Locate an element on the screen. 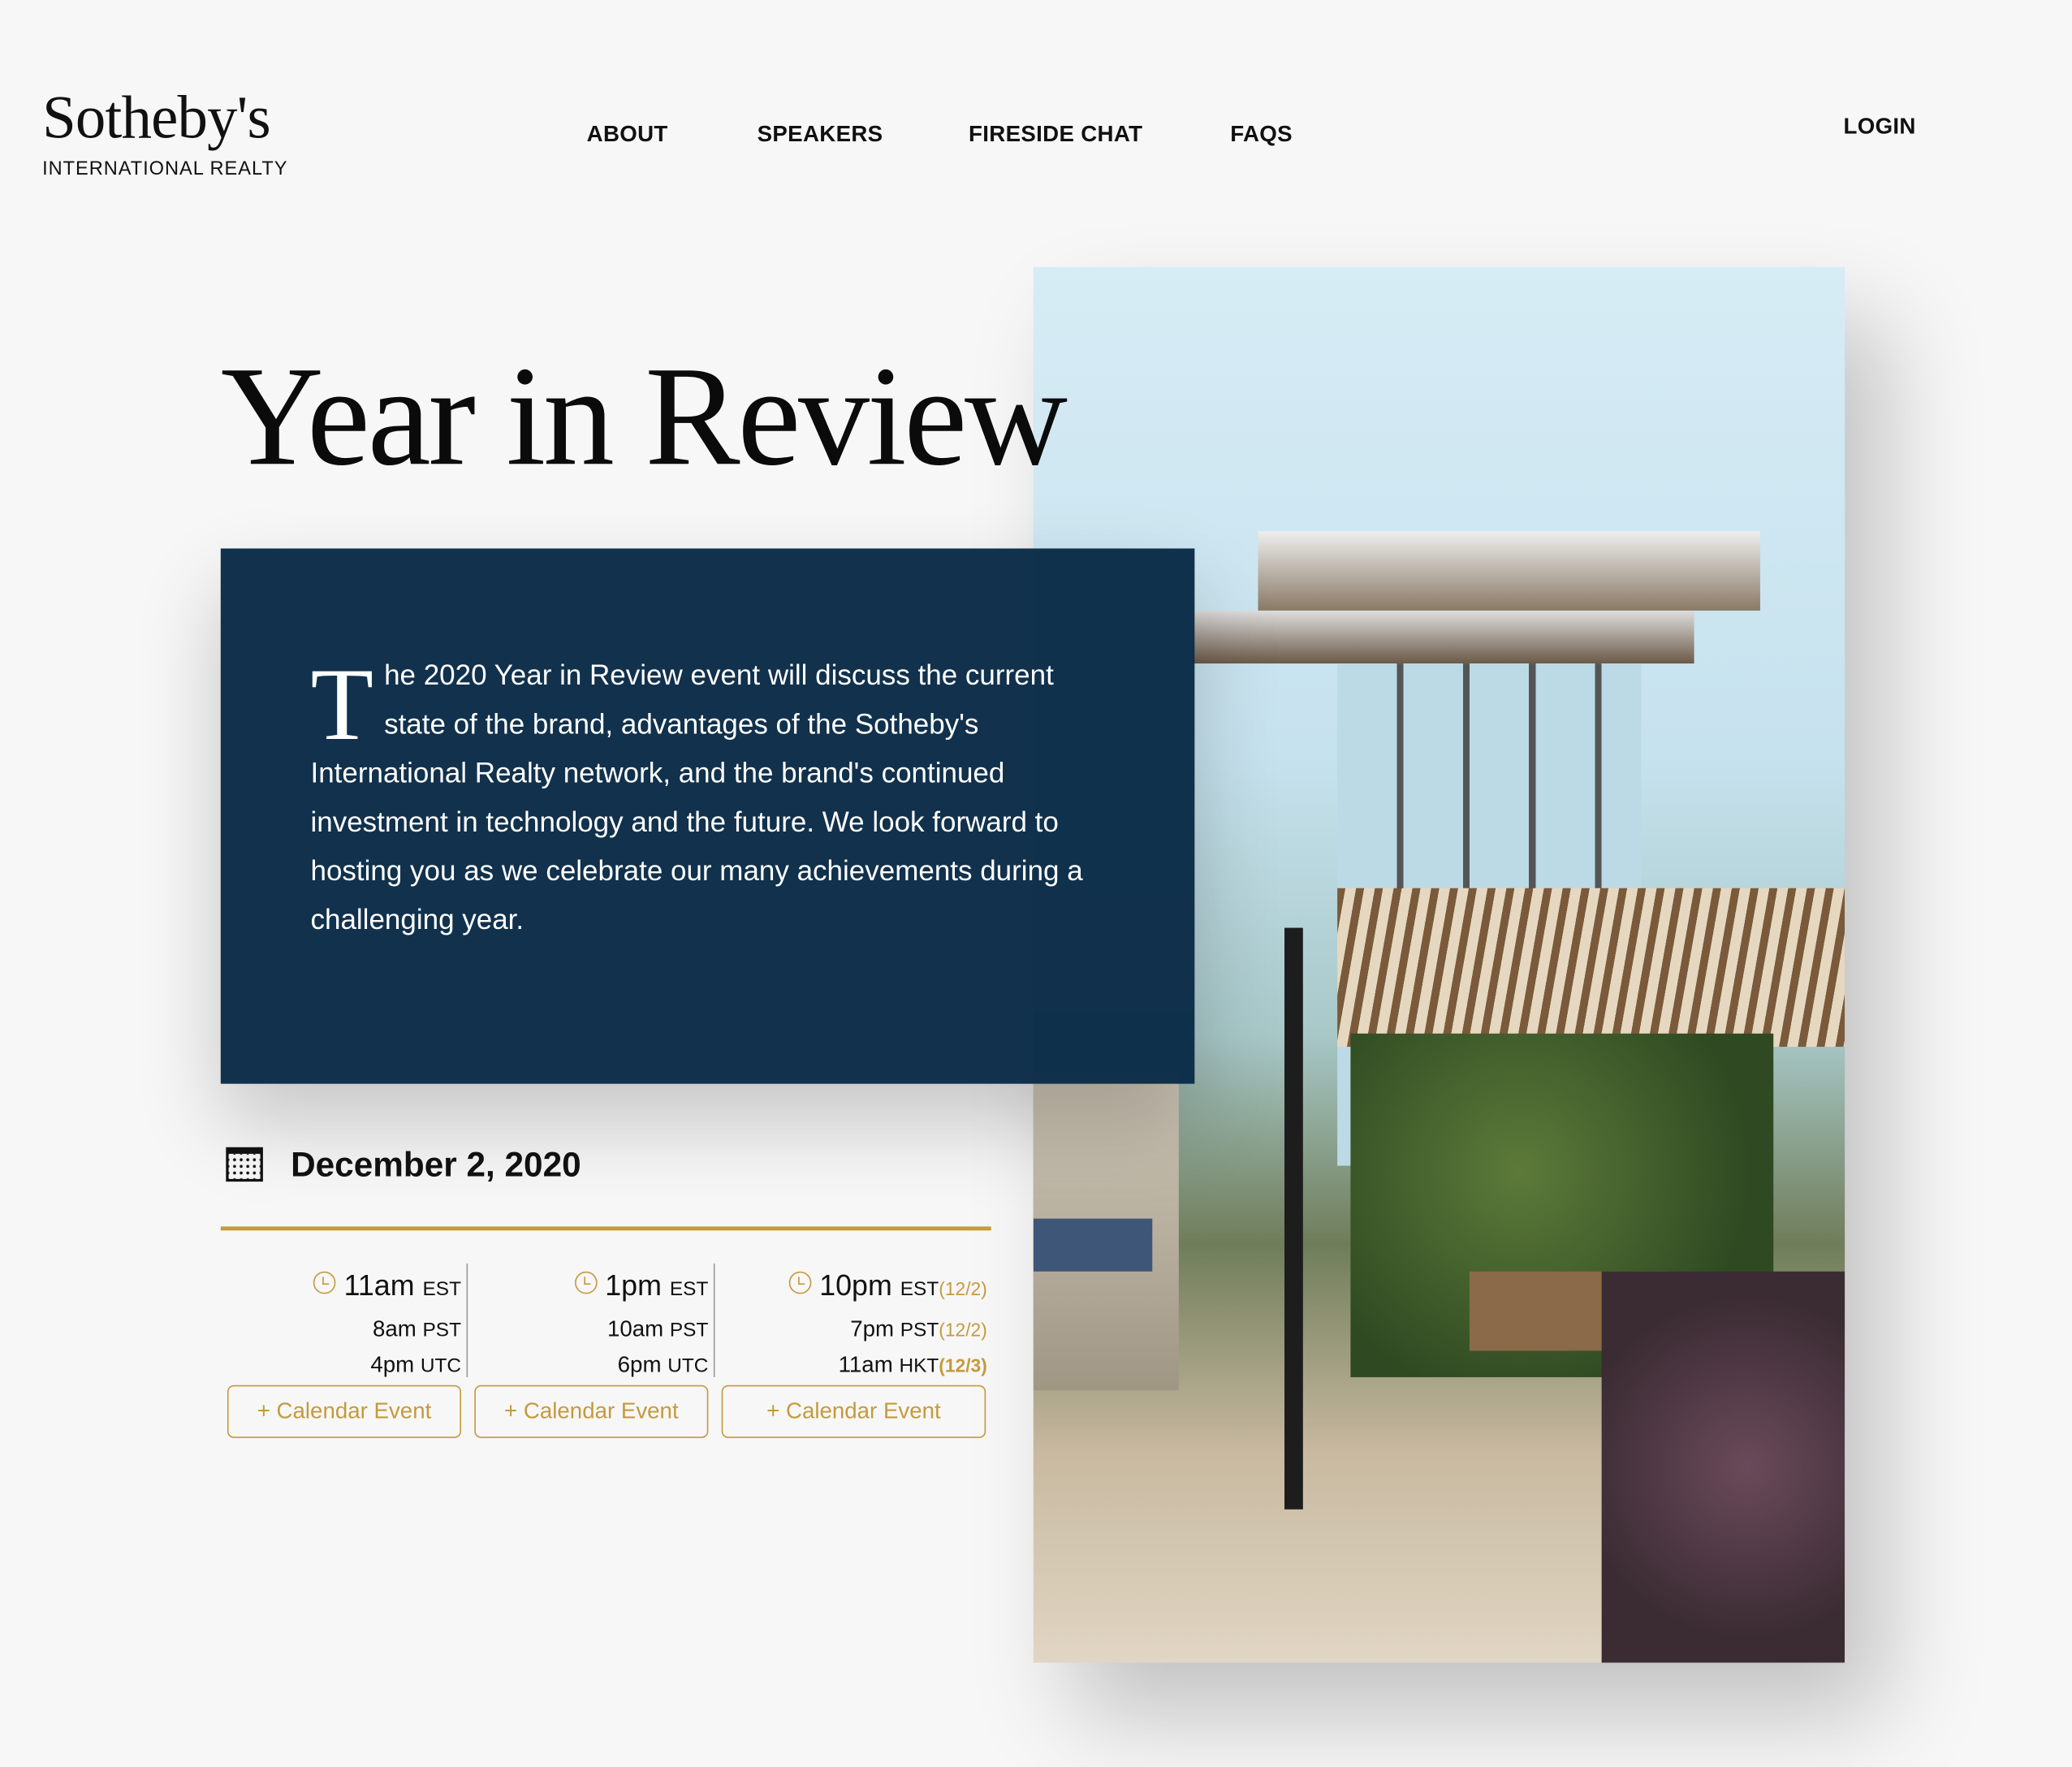 This screenshot has width=2072, height=1767. roof-overhang is located at coordinates (1509, 571).